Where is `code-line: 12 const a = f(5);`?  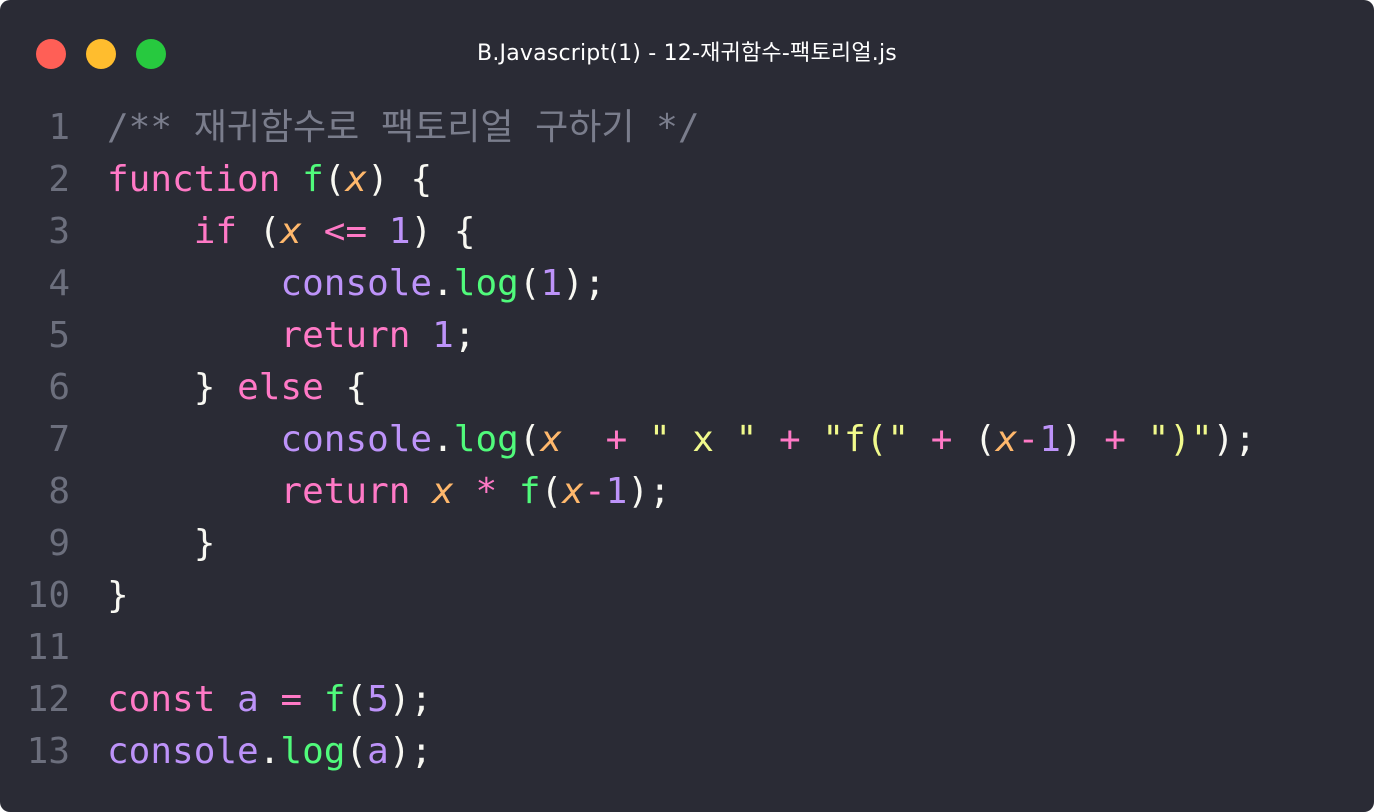
code-line: 12 const a = f(5); is located at coordinates (687, 700).